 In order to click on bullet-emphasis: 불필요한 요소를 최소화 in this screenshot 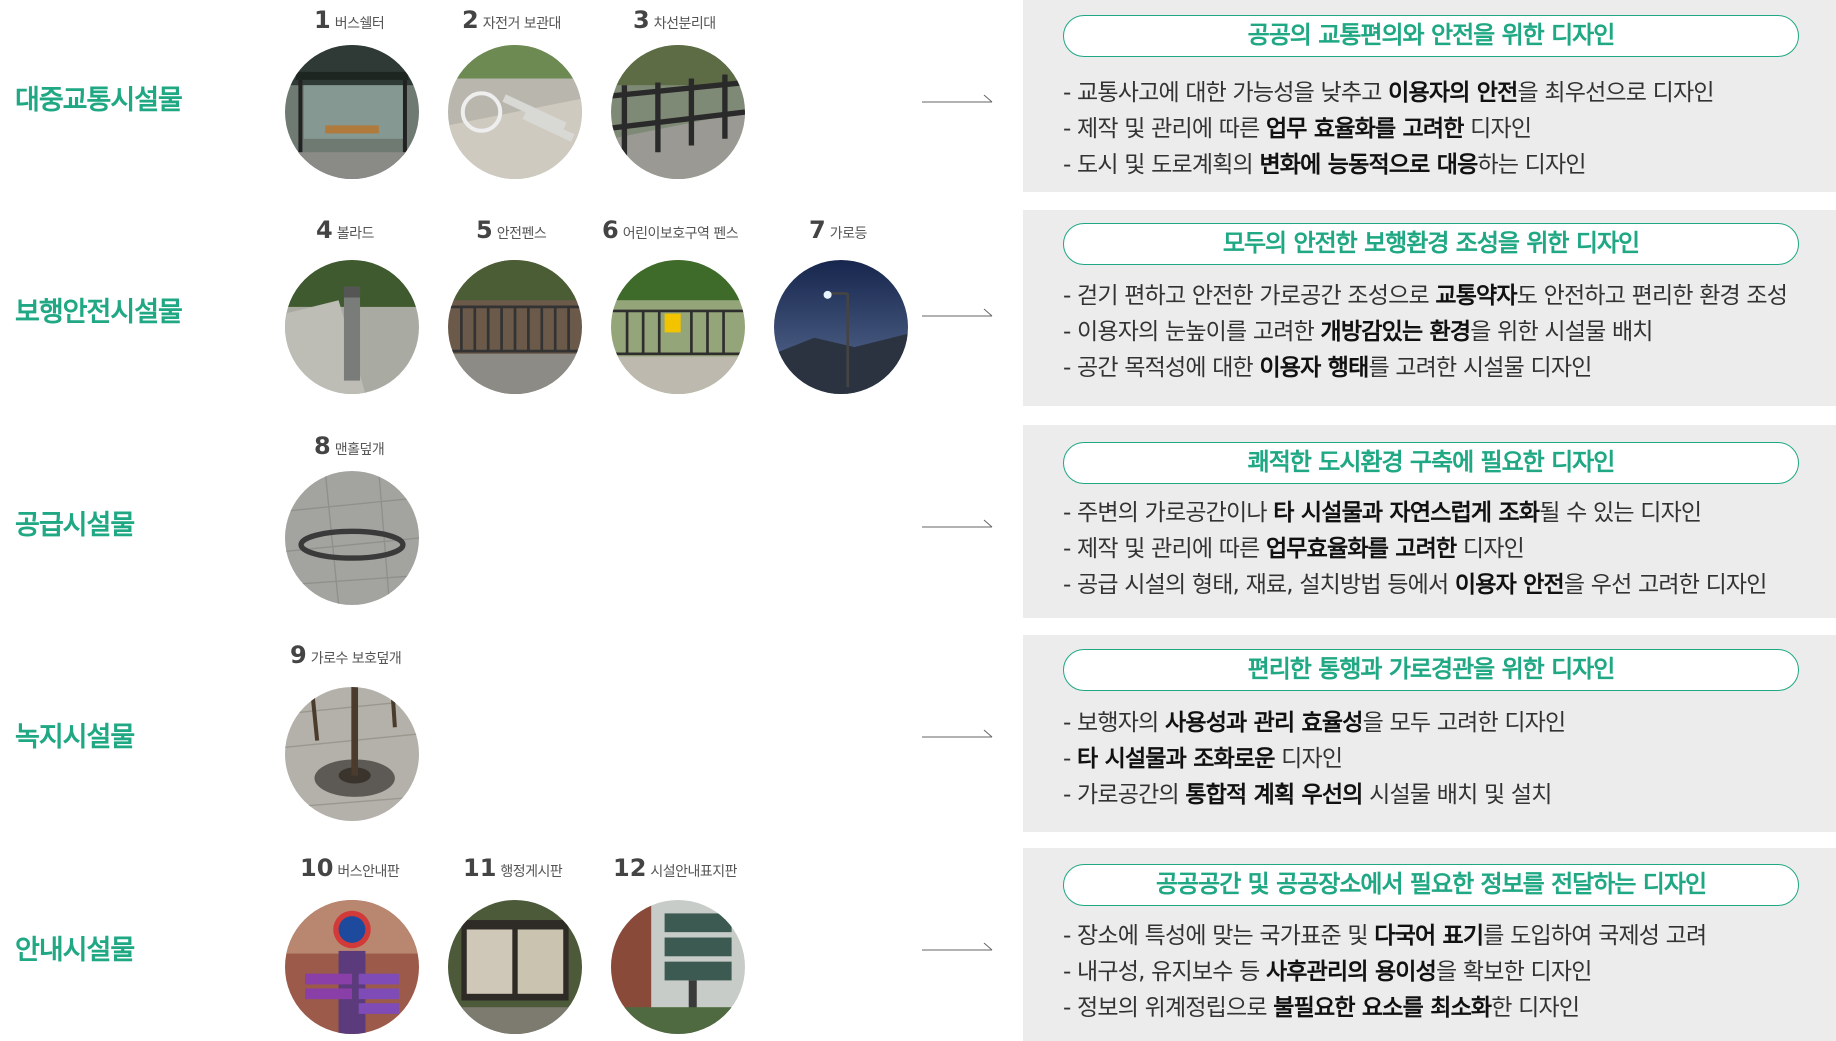, I will do `click(1382, 1008)`.